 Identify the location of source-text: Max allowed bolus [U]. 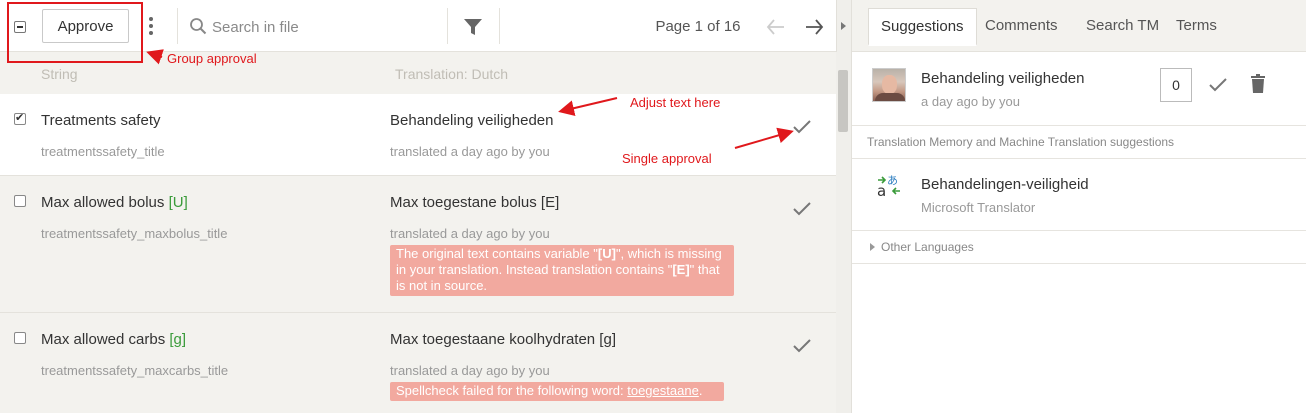
(114, 202).